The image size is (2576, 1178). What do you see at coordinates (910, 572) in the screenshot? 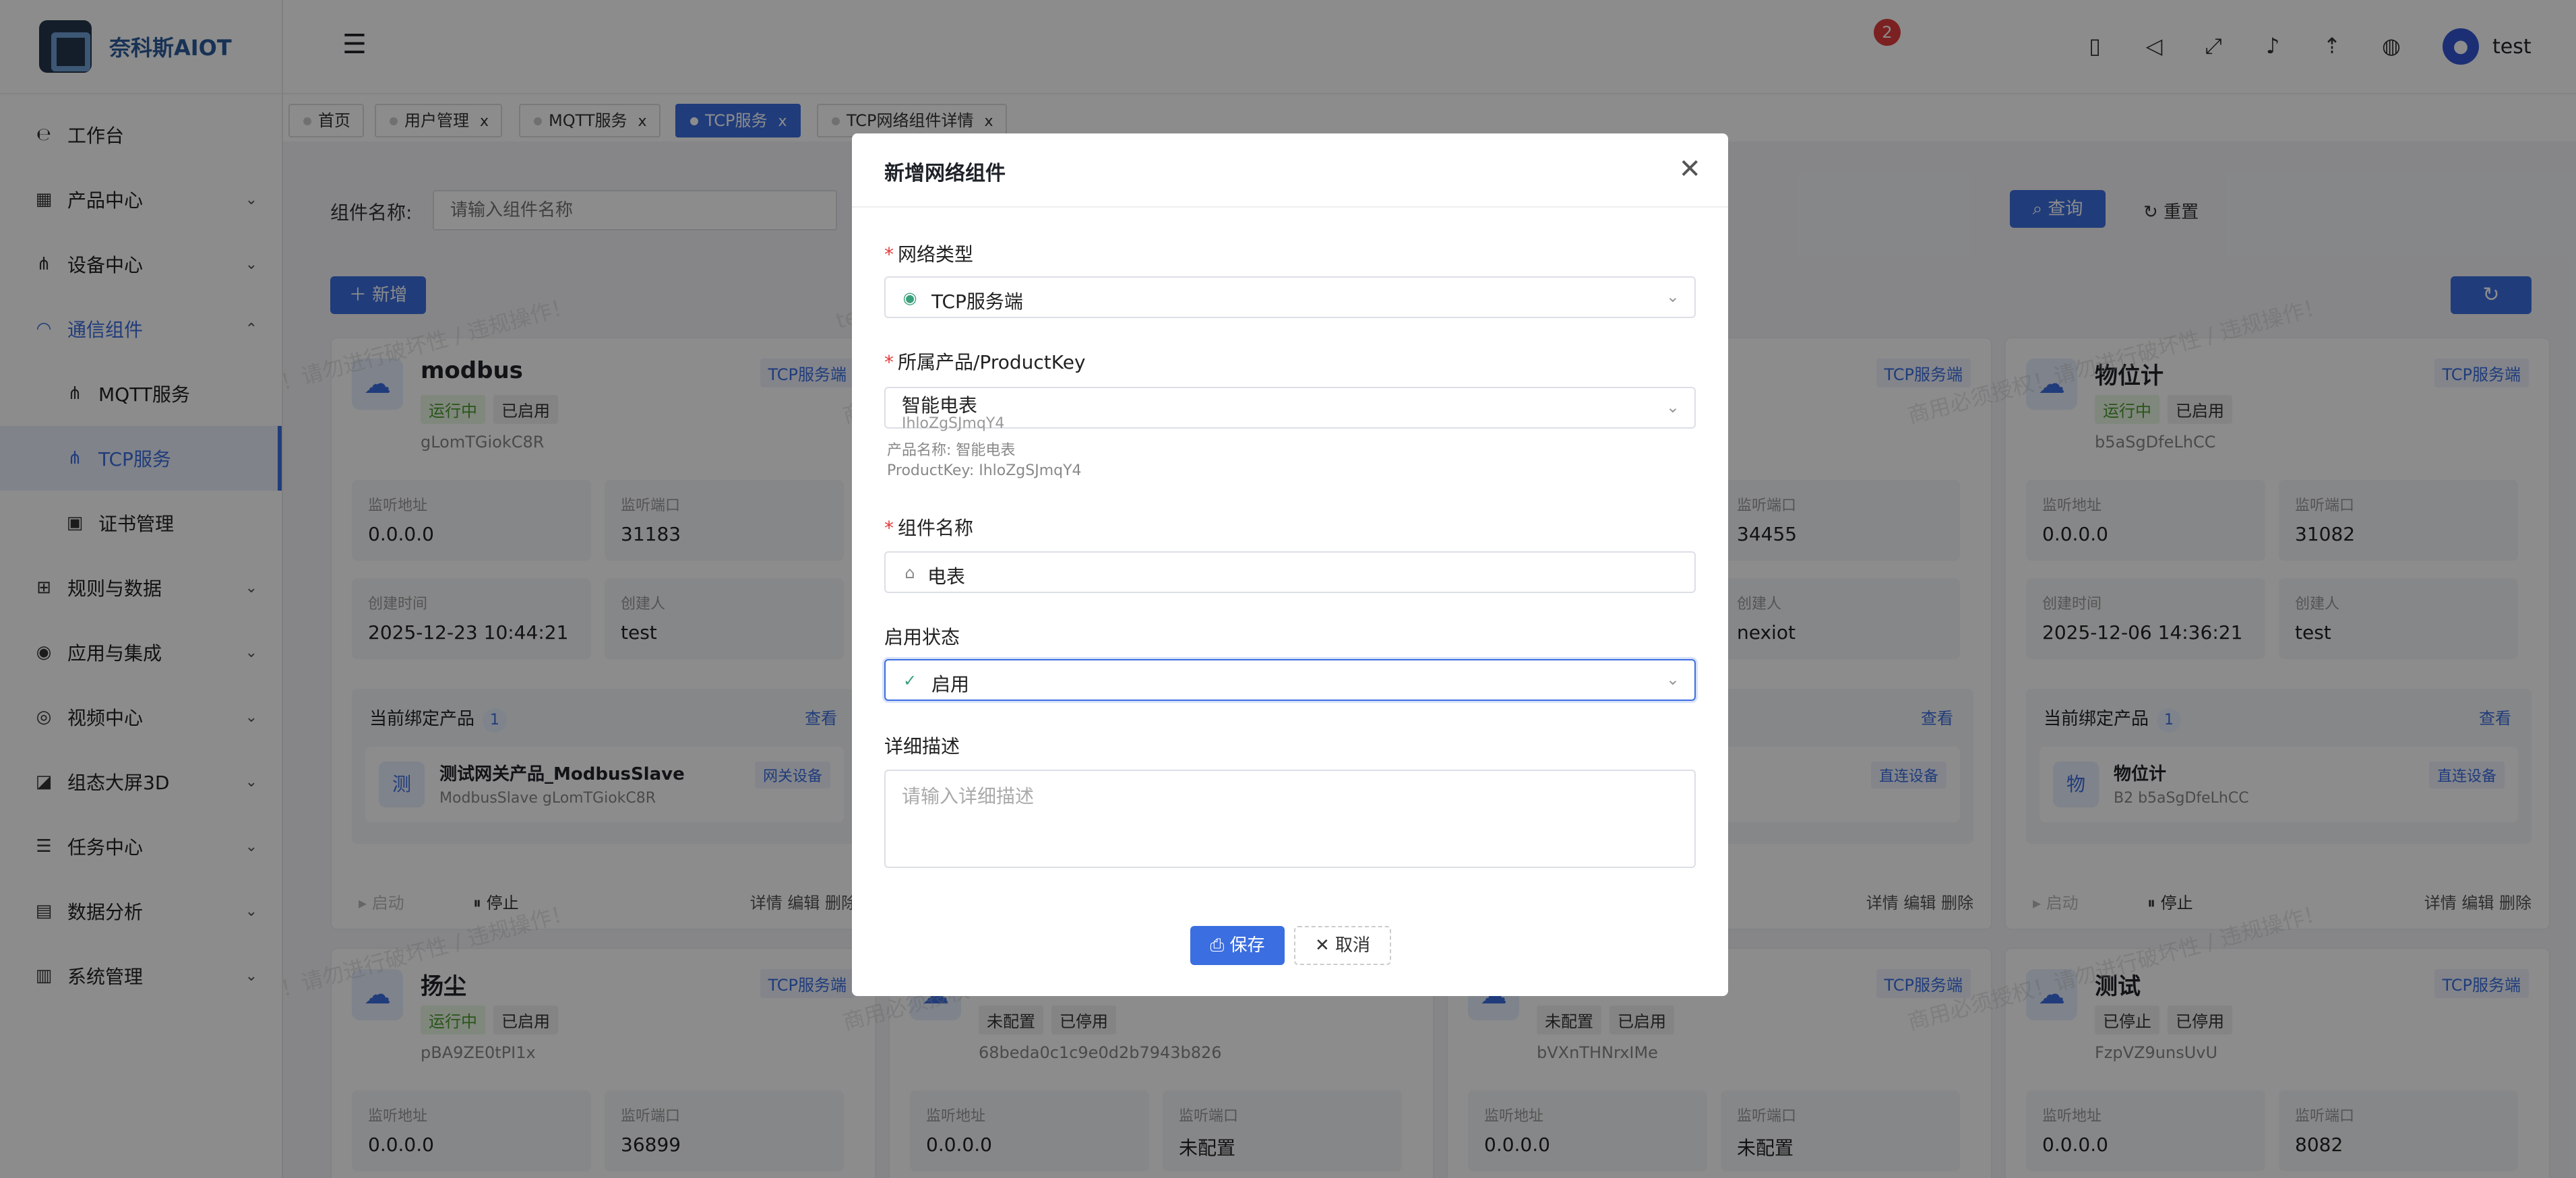
I see `tag-icon: ⌂` at bounding box center [910, 572].